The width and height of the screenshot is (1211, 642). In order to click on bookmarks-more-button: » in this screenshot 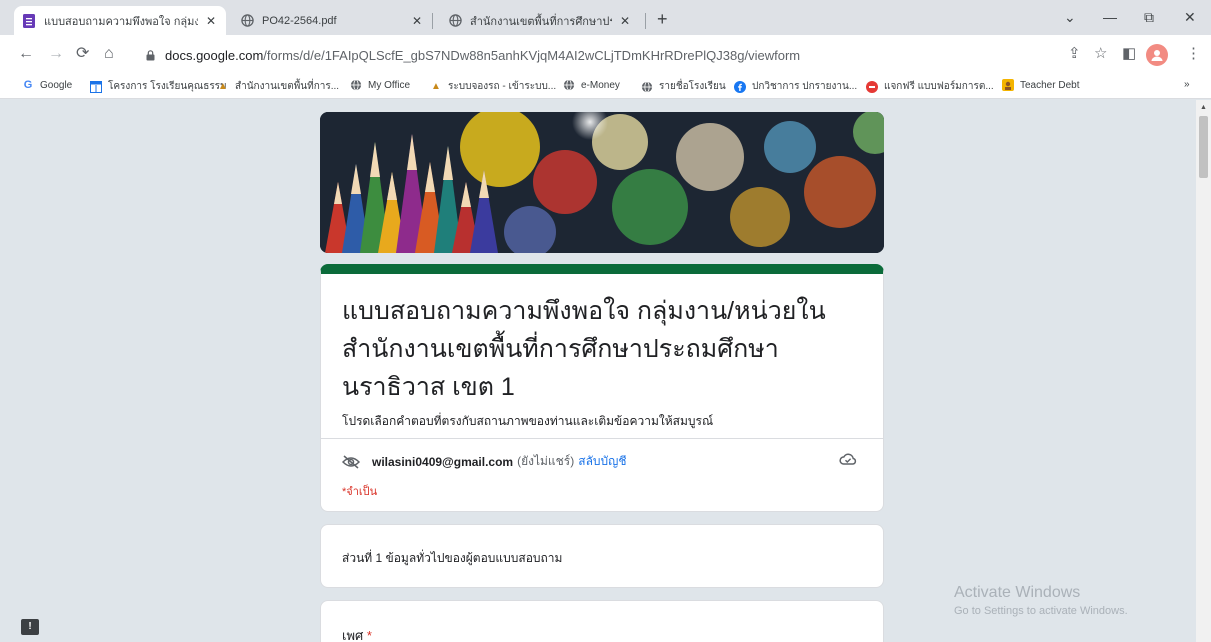, I will do `click(1187, 84)`.